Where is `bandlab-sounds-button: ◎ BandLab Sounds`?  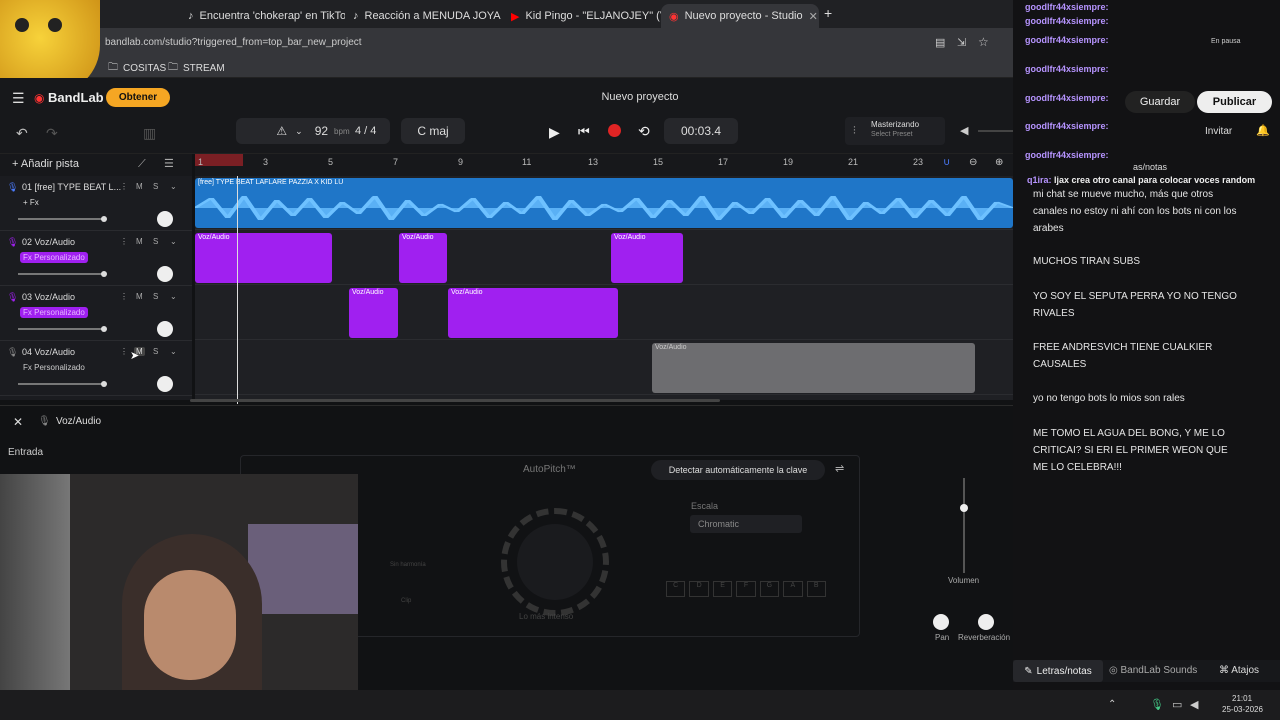
bandlab-sounds-button: ◎ BandLab Sounds is located at coordinates (1153, 670).